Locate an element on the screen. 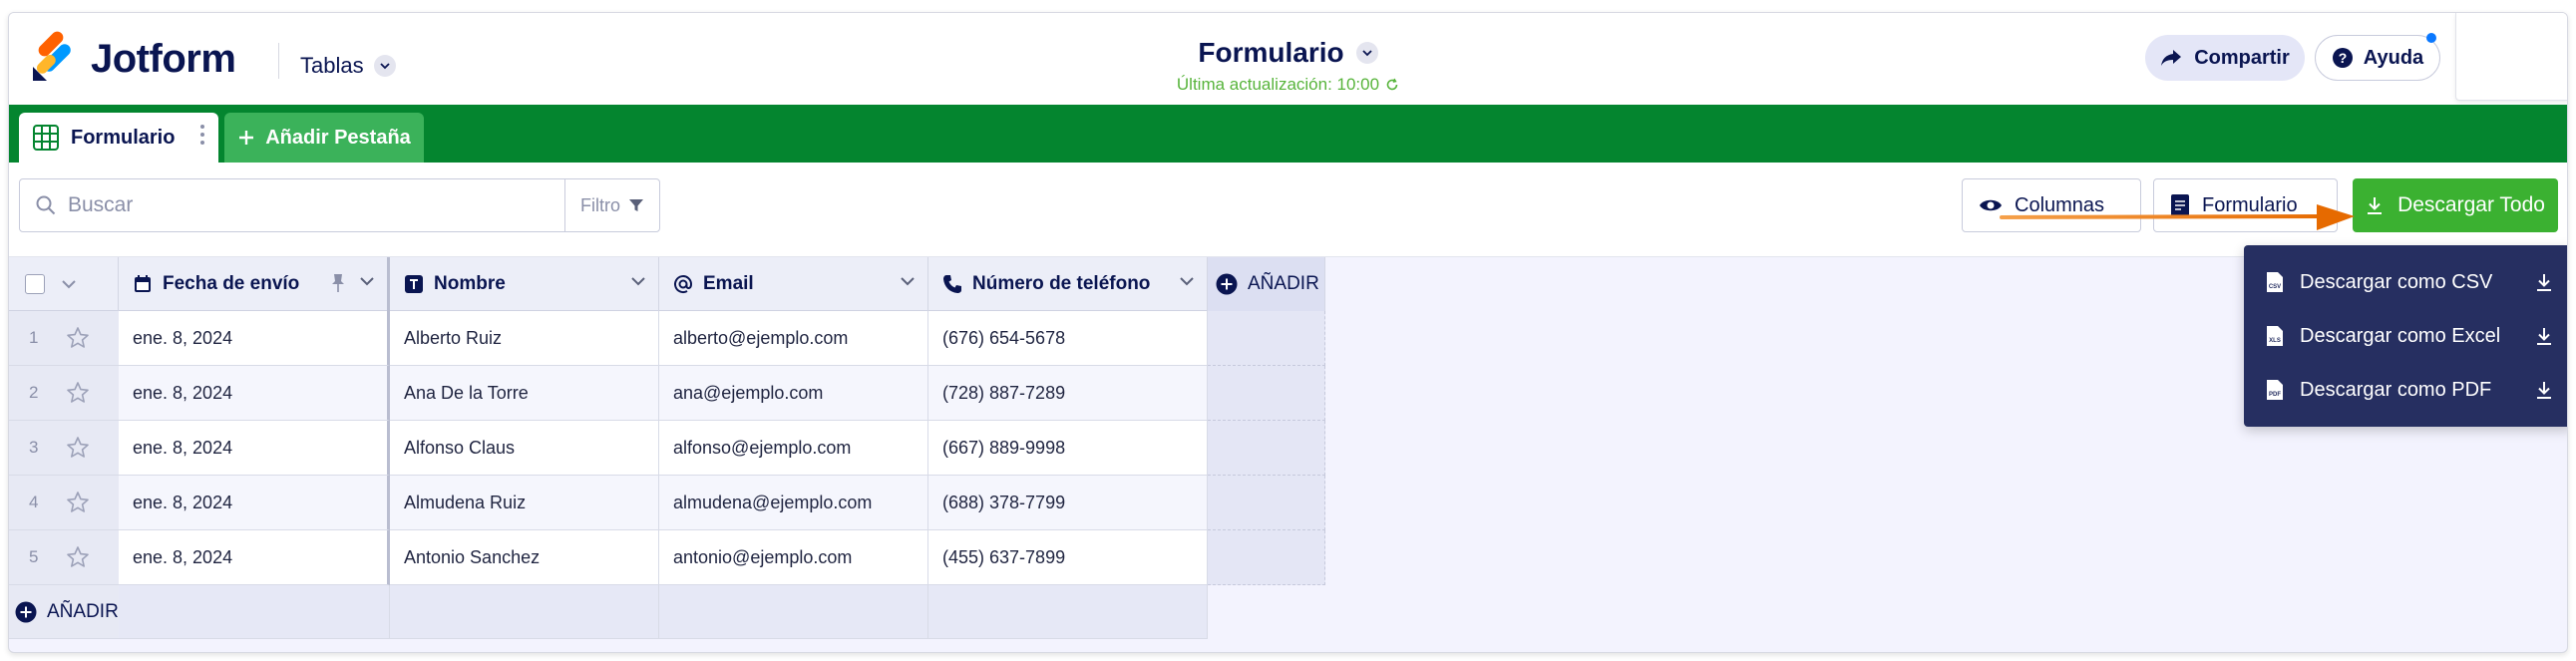 The image size is (2576, 661). search-box is located at coordinates (292, 205).